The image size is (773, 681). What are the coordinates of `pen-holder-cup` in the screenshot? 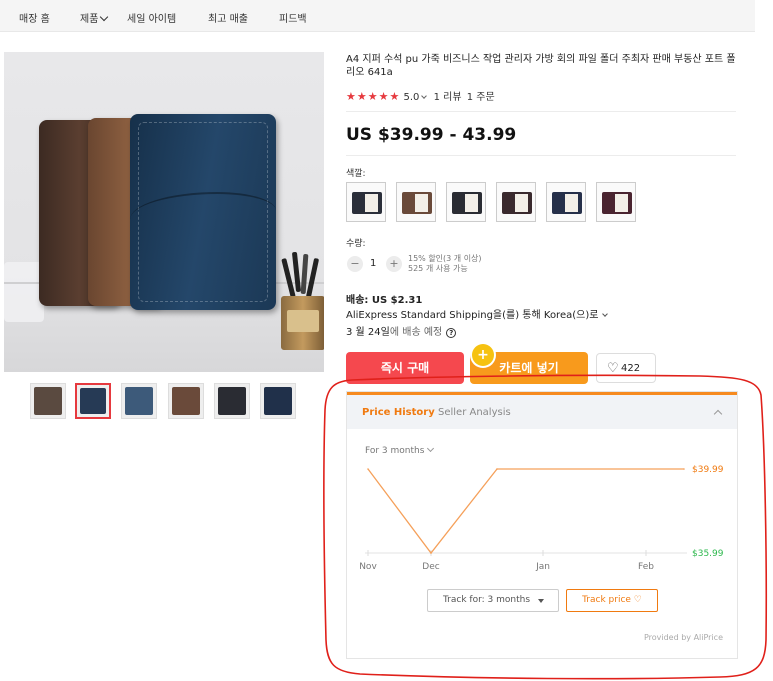 It's located at (302, 323).